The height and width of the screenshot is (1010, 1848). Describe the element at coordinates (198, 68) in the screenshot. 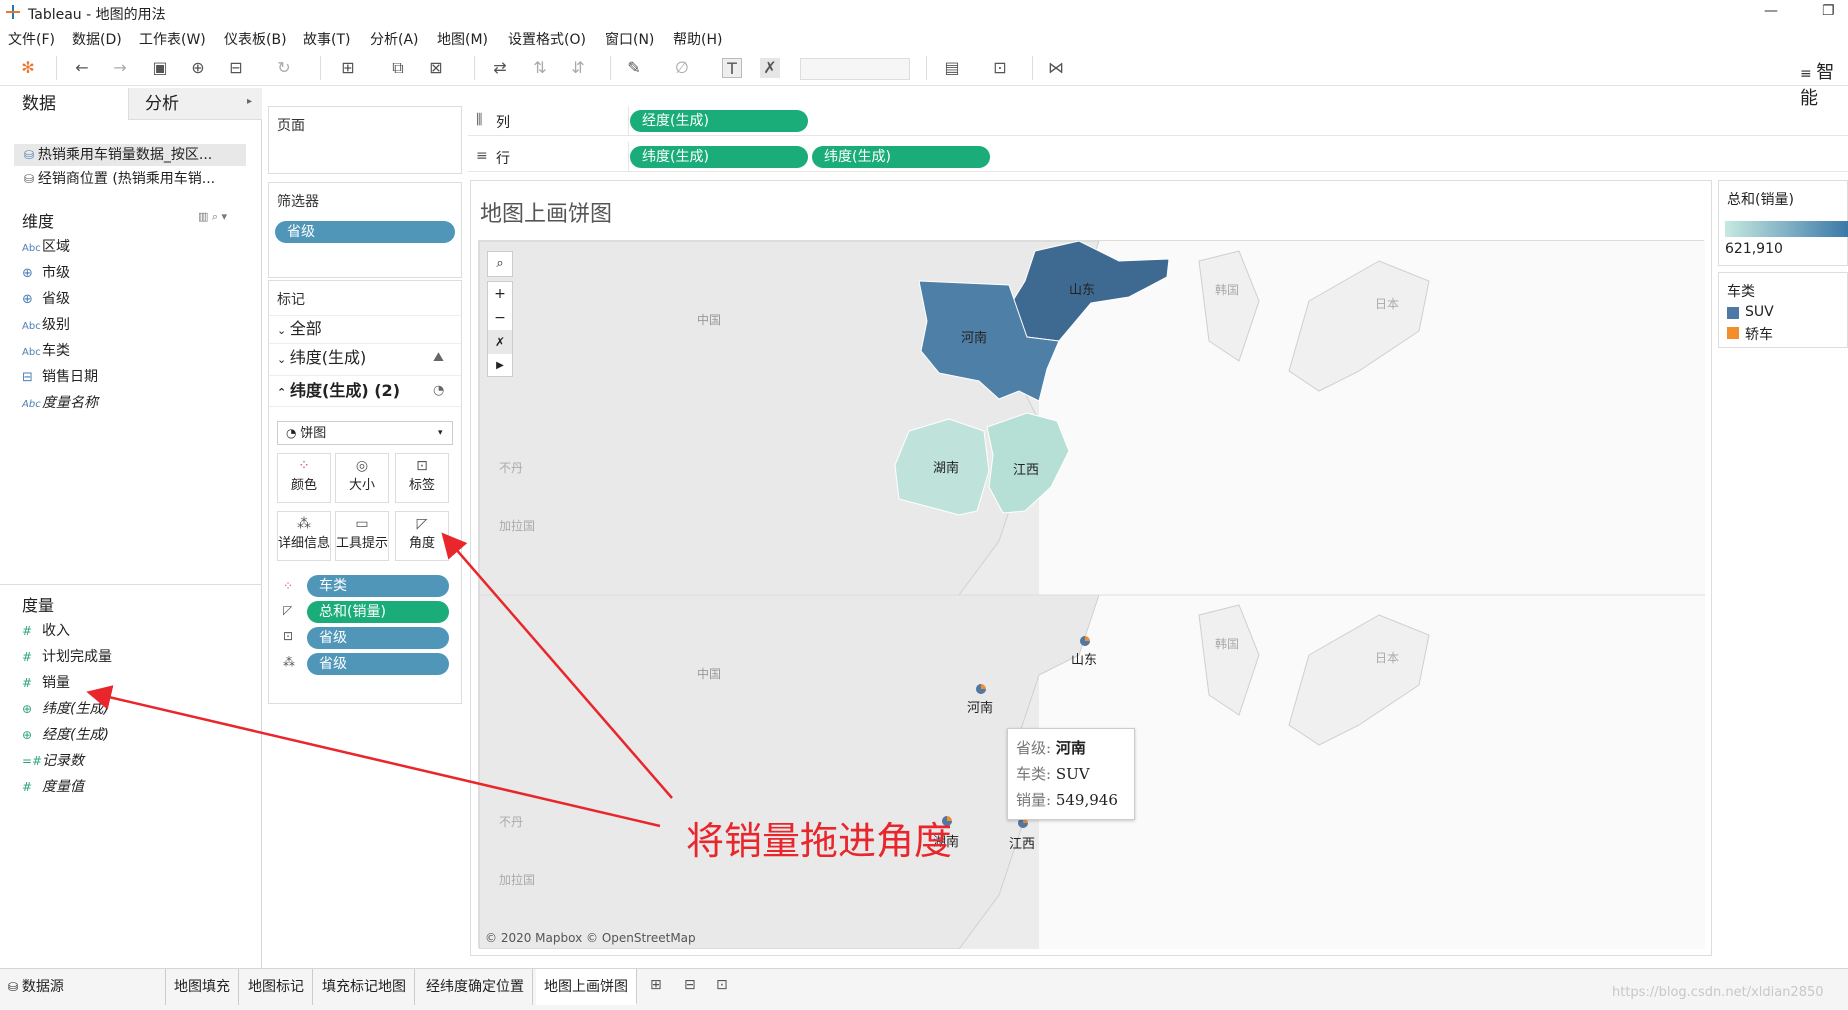

I see `new-datasource-icon: ⊕` at that location.